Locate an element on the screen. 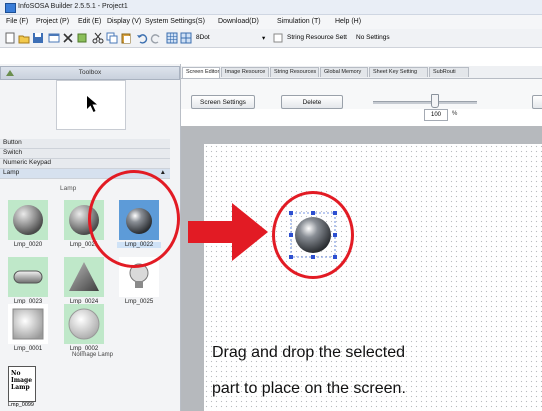 This screenshot has width=542, height=411. square-lamp-icon is located at coordinates (28, 324).